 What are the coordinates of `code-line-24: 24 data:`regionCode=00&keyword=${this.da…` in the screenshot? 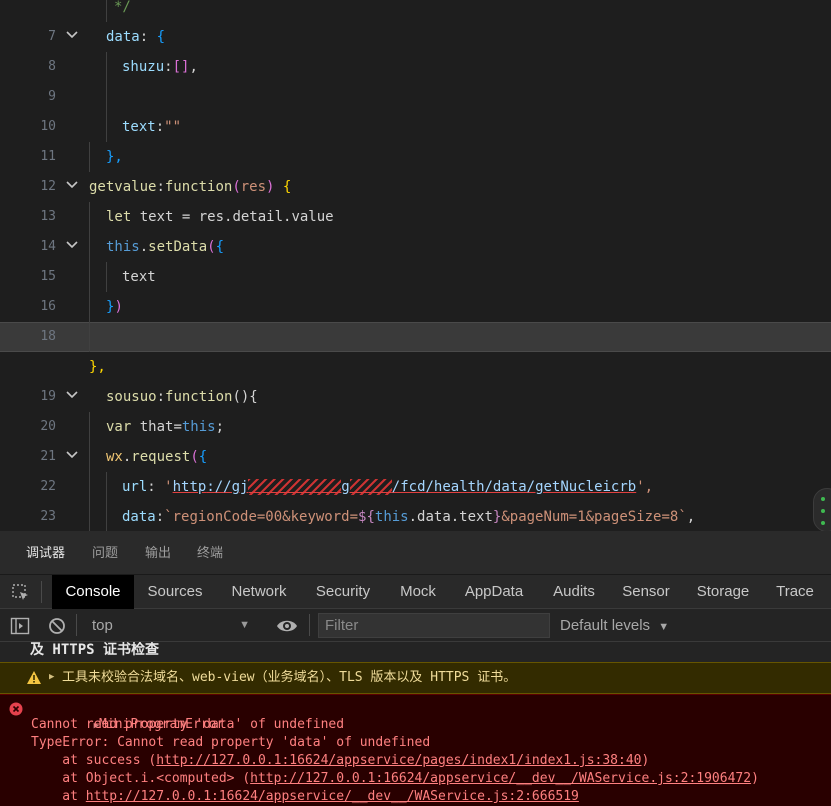 It's located at (415, 516).